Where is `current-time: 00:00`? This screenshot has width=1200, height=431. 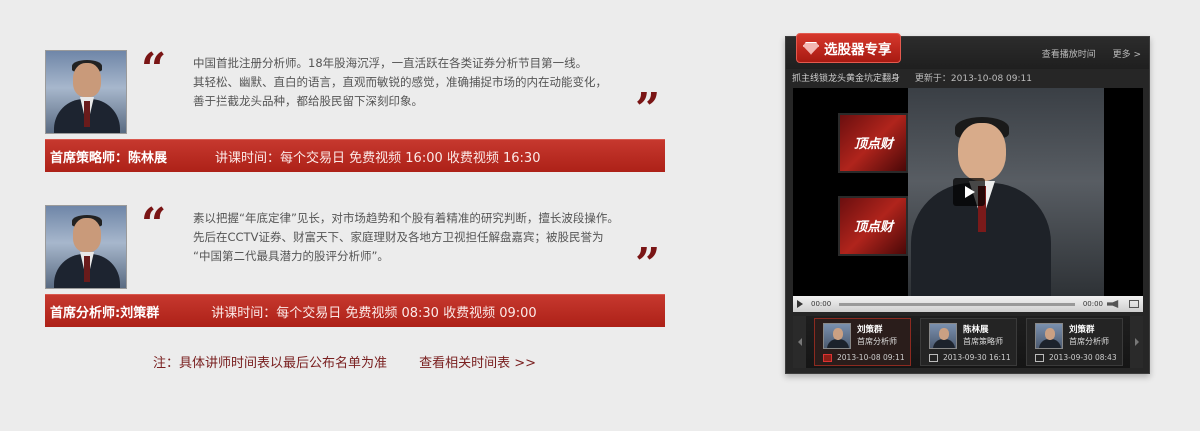
current-time: 00:00 is located at coordinates (821, 304).